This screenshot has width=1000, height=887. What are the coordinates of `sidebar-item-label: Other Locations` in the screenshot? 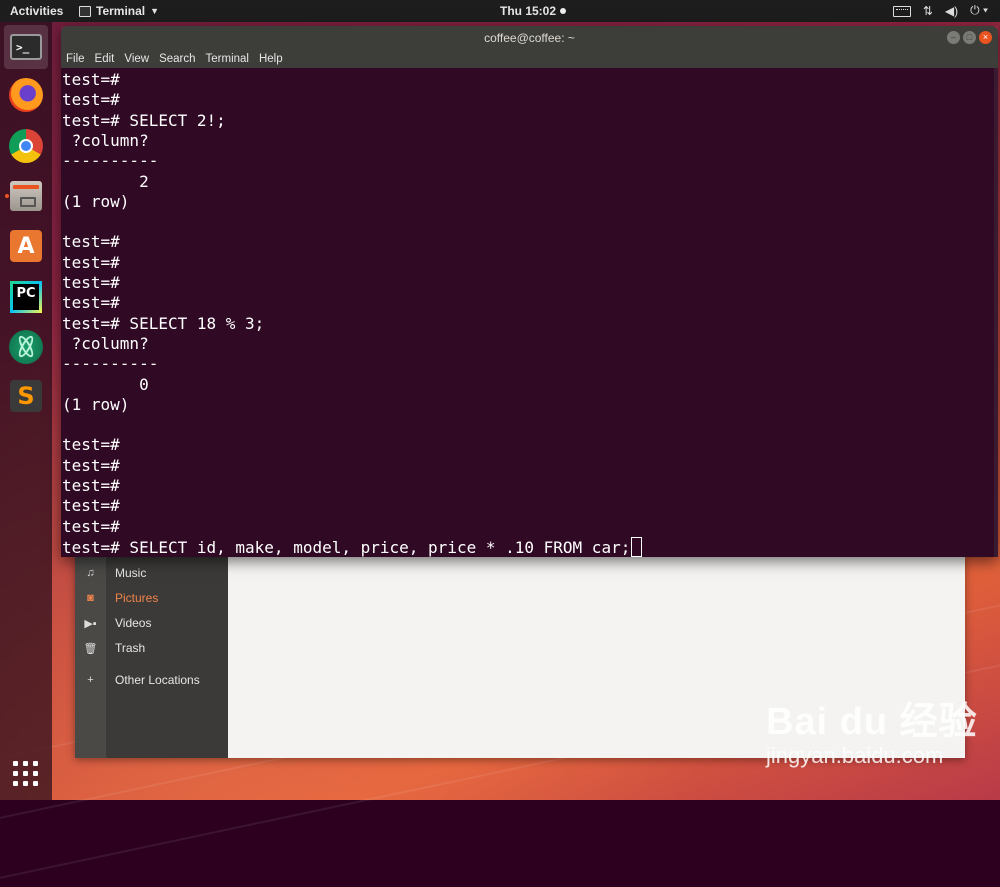 It's located at (157, 680).